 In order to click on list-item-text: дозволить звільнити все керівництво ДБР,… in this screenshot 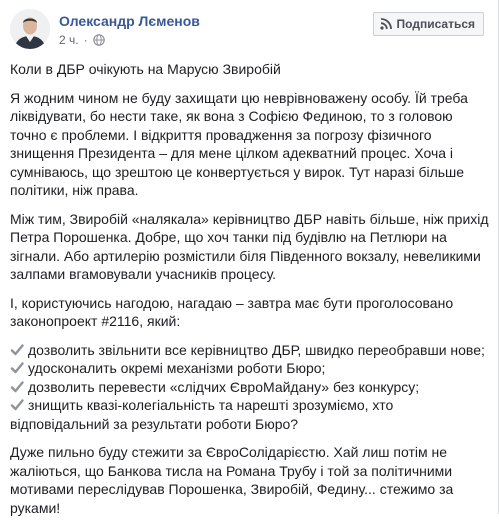, I will do `click(256, 349)`.